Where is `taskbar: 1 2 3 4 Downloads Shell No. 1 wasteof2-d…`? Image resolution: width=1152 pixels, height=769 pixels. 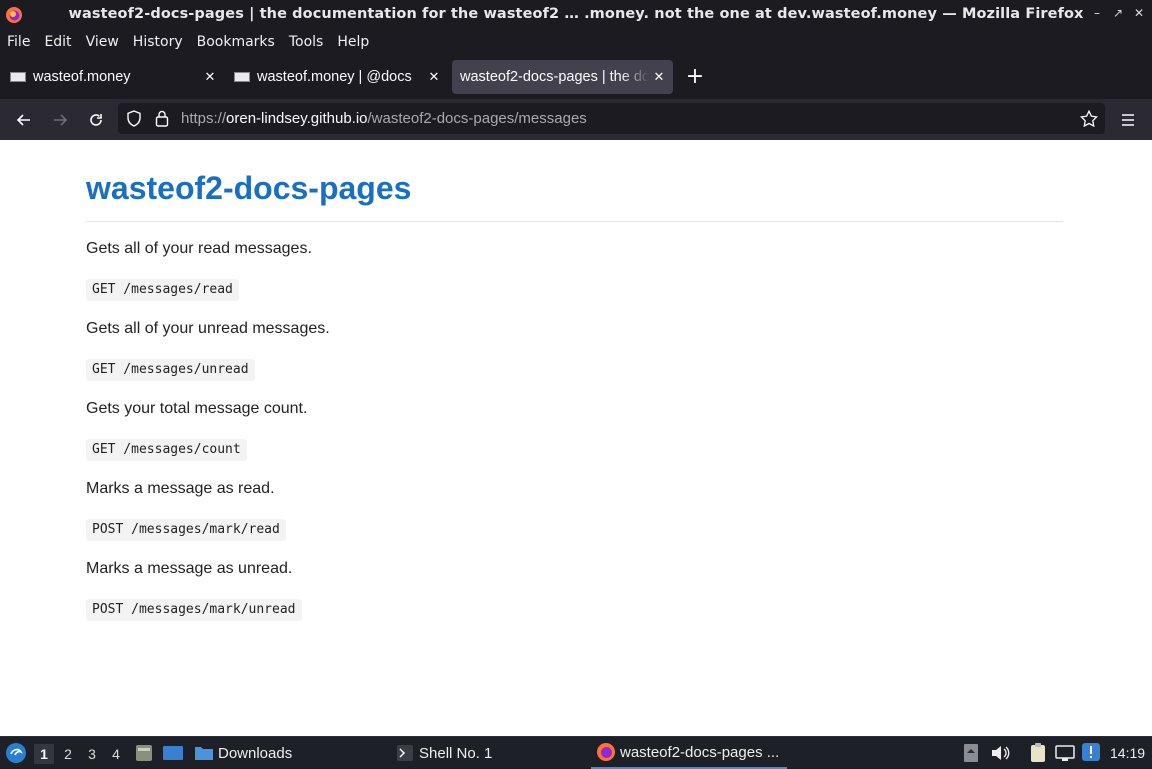
taskbar: 1 2 3 4 Downloads Shell No. 1 wasteof2-d… is located at coordinates (576, 752).